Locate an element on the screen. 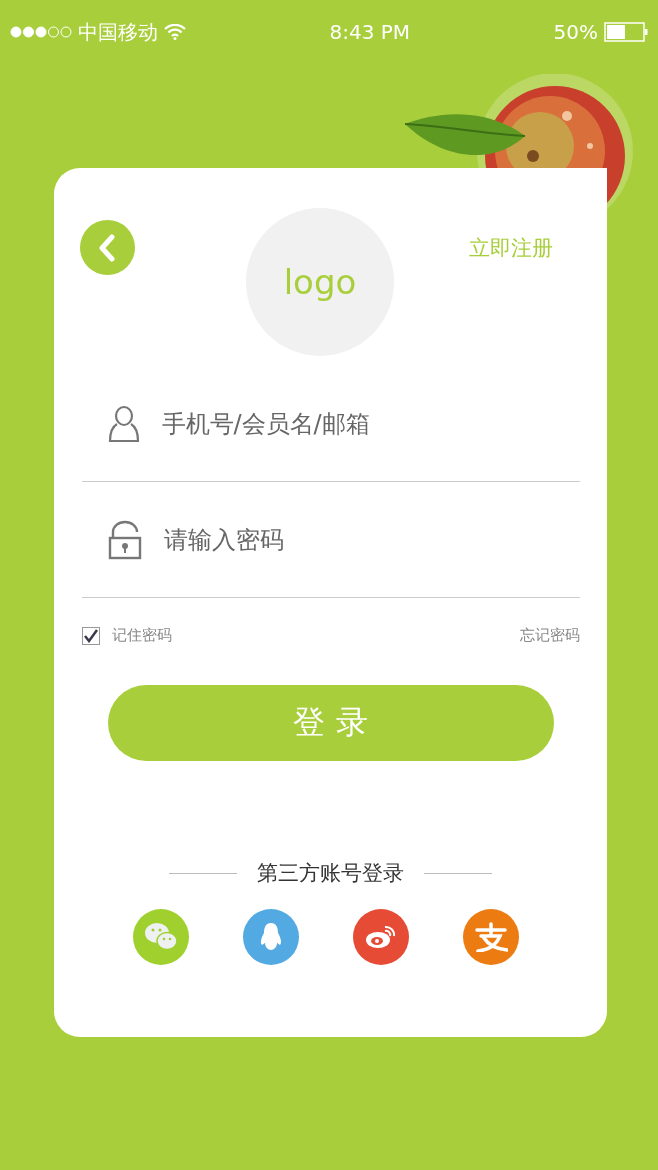 This screenshot has width=658, height=1170. input-field: 请输入密码 is located at coordinates (370, 539).